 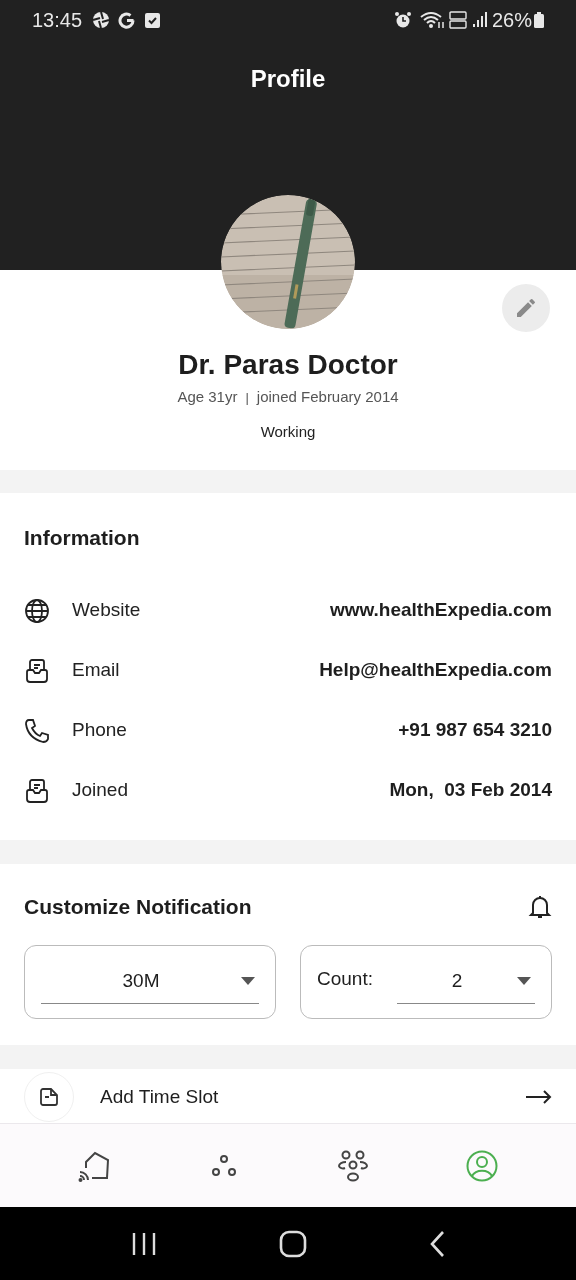 I want to click on three-dots-icon, so click(x=223, y=1165).